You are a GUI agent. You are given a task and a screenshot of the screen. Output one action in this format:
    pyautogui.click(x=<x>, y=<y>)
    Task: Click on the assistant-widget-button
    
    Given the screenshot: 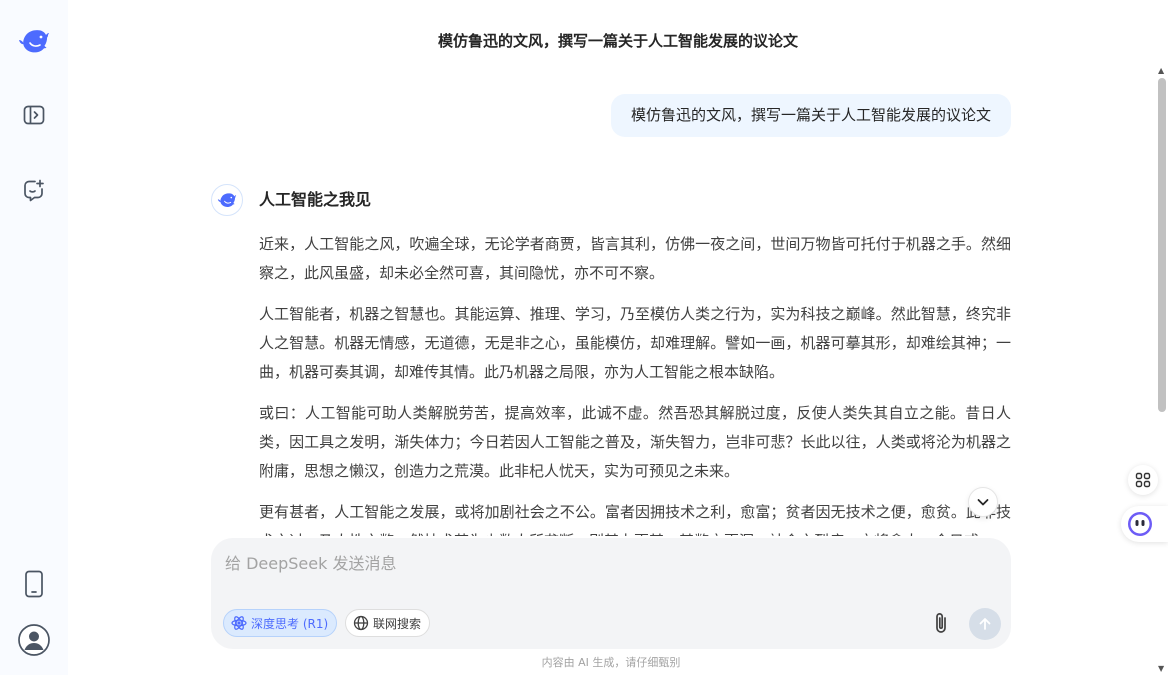 What is the action you would take?
    pyautogui.click(x=1144, y=524)
    